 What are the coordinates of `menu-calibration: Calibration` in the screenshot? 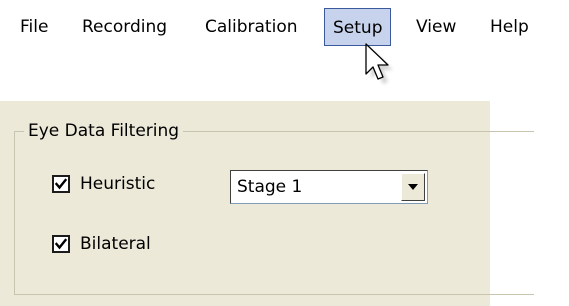 It's located at (251, 27).